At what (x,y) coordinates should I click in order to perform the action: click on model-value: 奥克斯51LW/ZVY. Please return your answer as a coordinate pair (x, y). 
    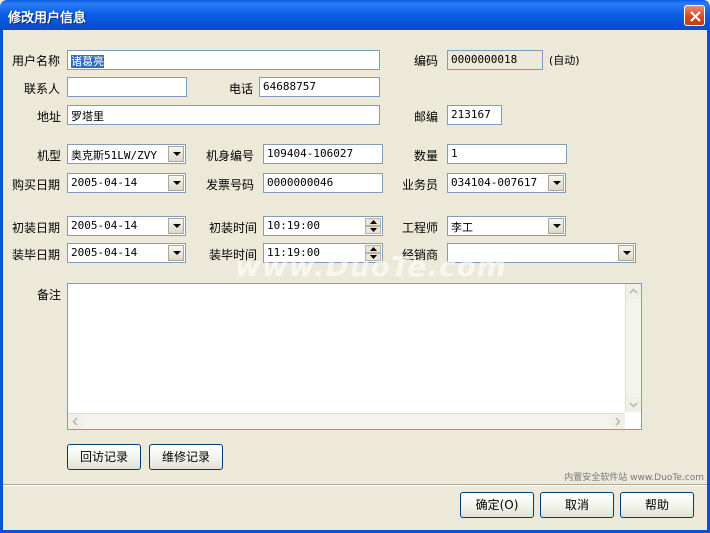
    Looking at the image, I should click on (114, 155).